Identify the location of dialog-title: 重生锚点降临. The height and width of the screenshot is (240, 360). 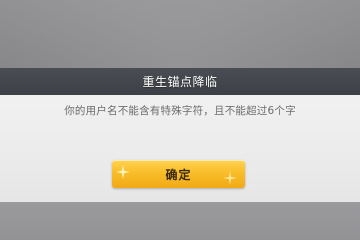
(180, 82).